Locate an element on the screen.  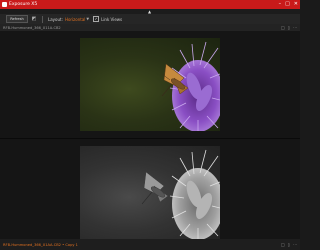
link-views-label: Link Views is located at coordinates (112, 19).